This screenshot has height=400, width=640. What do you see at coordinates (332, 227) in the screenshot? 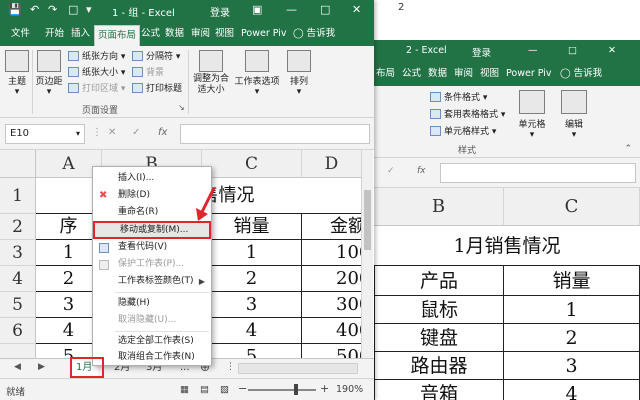
I see `header-amount-cell: 金额` at bounding box center [332, 227].